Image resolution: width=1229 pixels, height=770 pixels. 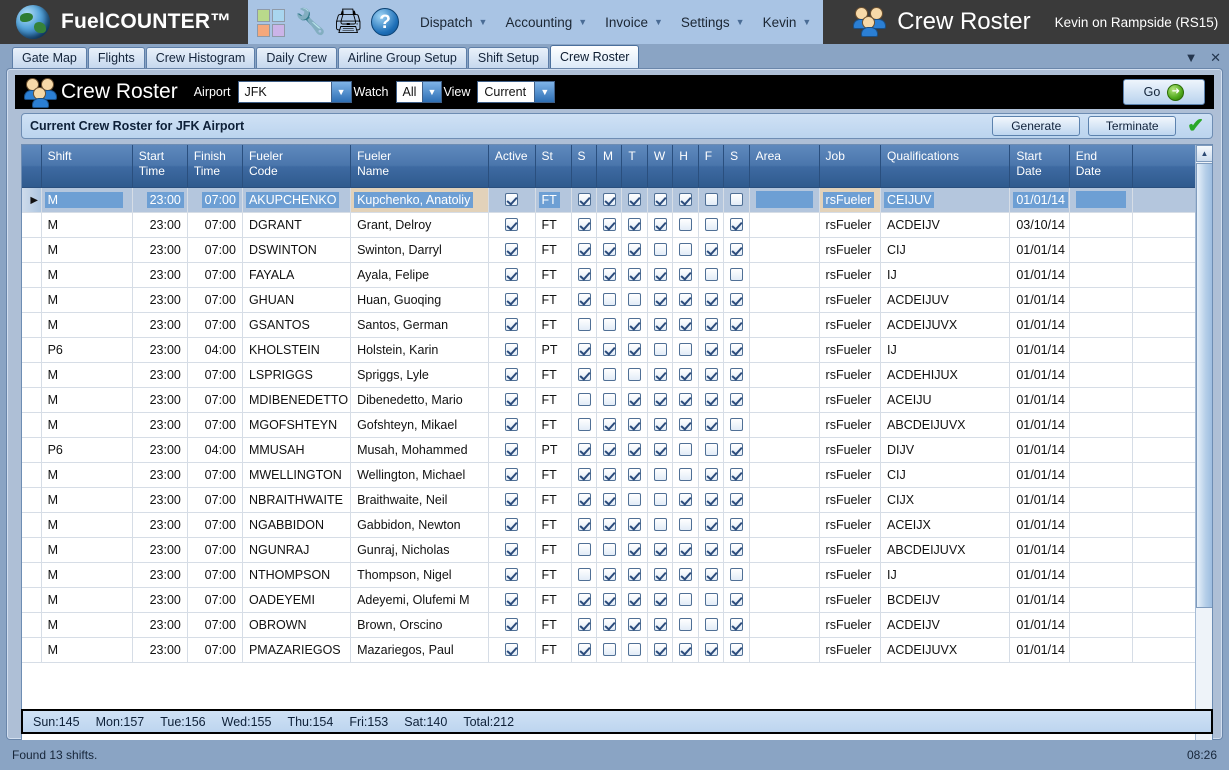 I want to click on tab-crew-roster: Crew Roster, so click(x=595, y=56).